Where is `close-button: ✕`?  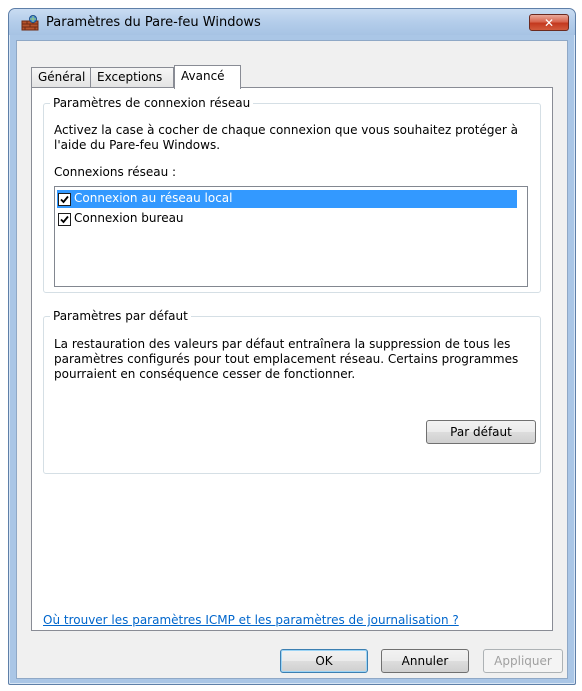 close-button: ✕ is located at coordinates (549, 22).